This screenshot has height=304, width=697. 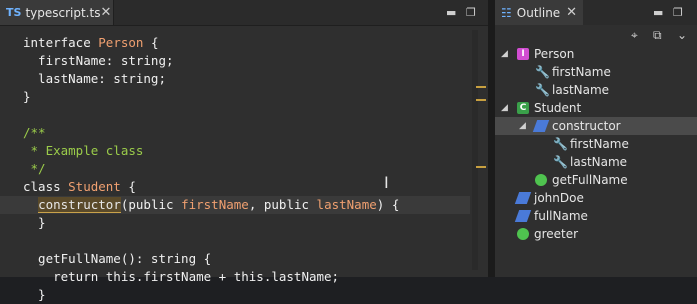 What do you see at coordinates (554, 54) in the screenshot?
I see `outline-node-label: Person` at bounding box center [554, 54].